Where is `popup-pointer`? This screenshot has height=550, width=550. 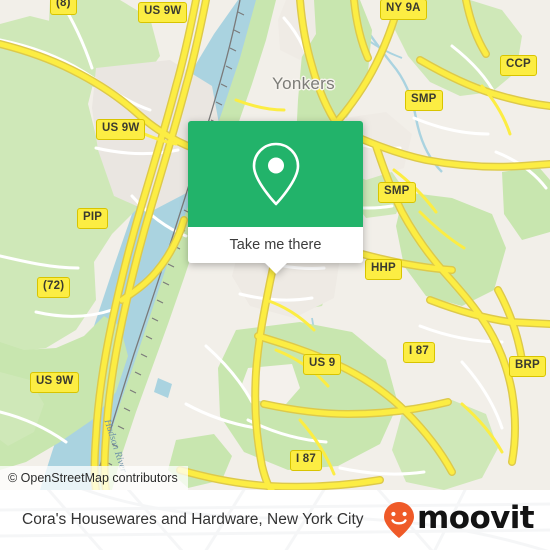 popup-pointer is located at coordinates (275, 268).